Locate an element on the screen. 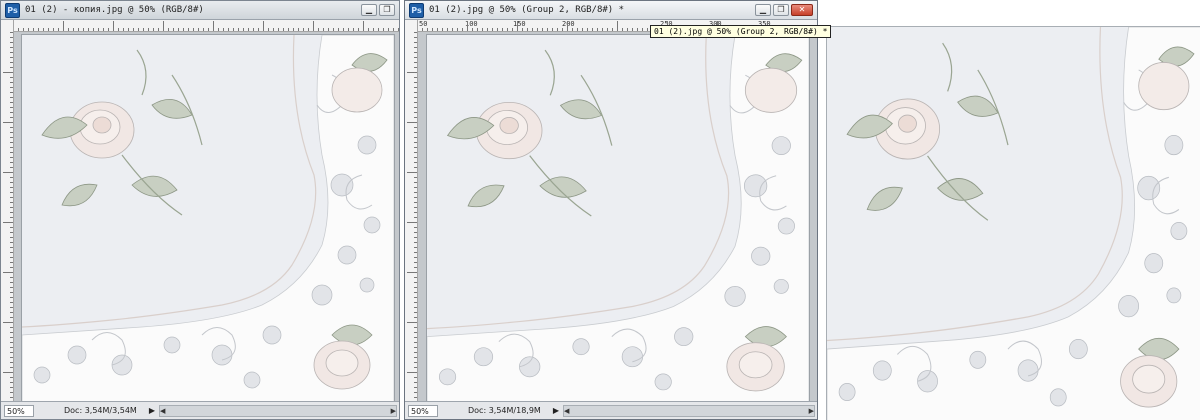 The image size is (1200, 420). close-button: ✕ is located at coordinates (802, 10).